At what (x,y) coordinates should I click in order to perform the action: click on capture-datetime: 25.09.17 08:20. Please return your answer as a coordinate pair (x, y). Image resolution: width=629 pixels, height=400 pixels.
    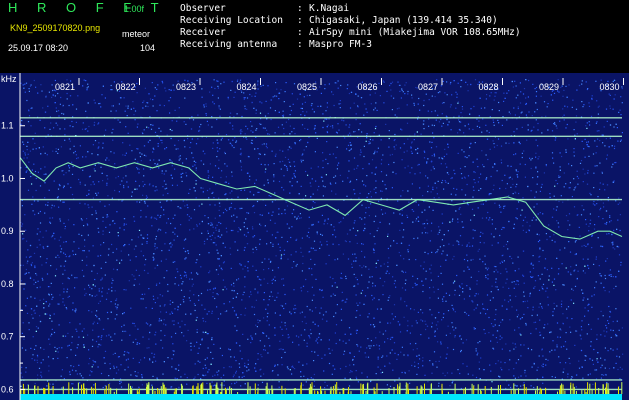
    Looking at the image, I should click on (38, 48).